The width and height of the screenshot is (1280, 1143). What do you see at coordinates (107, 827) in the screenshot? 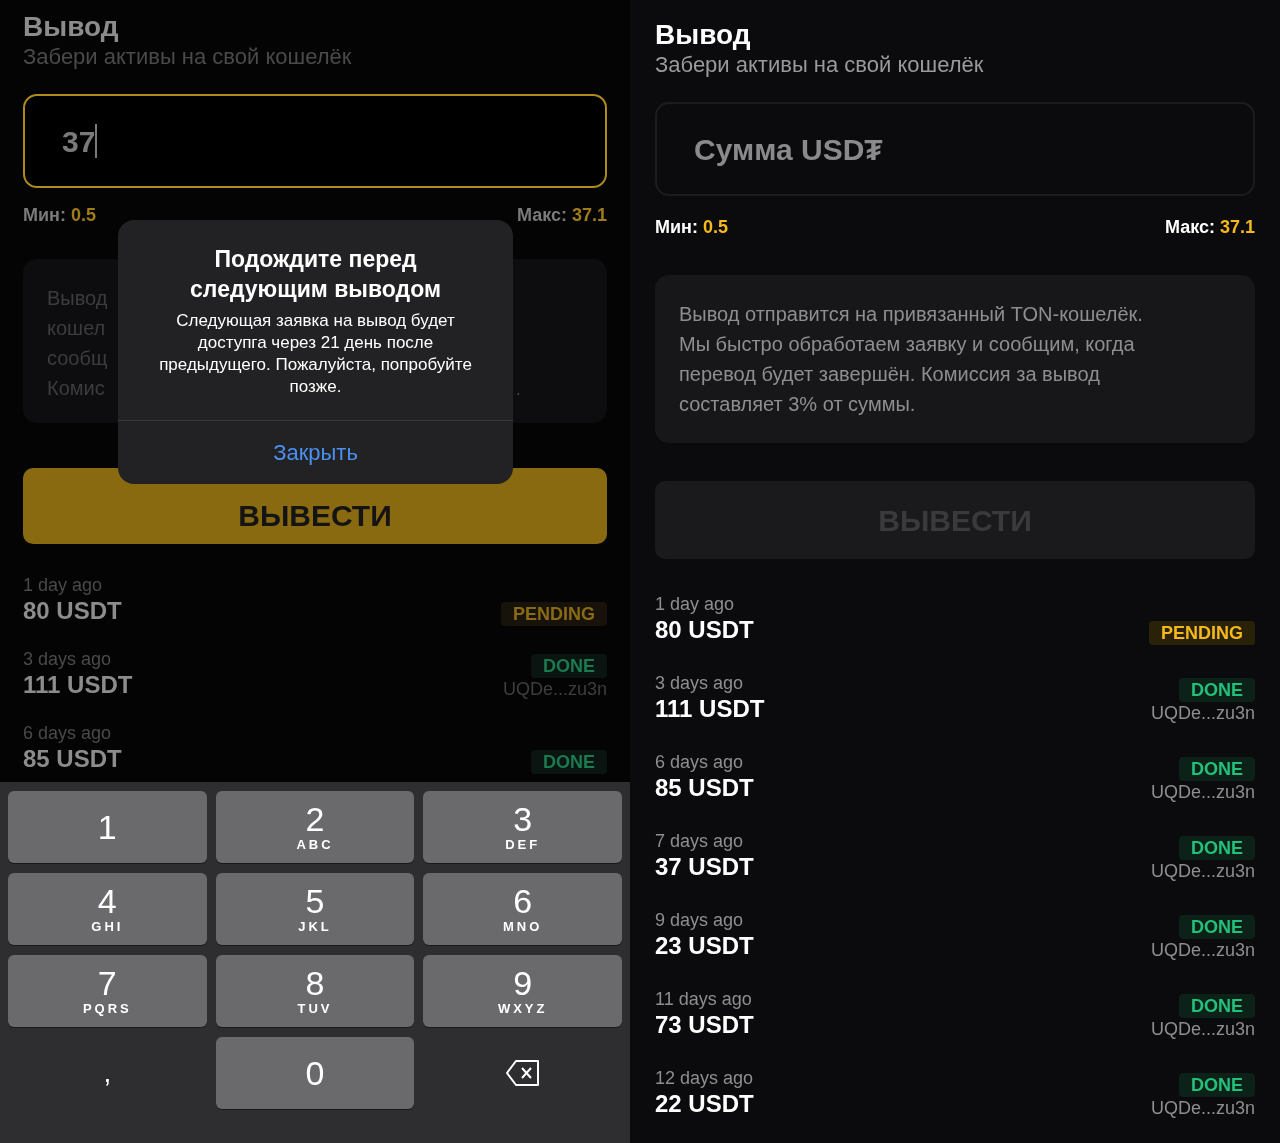
I see `keypad-key: 1` at bounding box center [107, 827].